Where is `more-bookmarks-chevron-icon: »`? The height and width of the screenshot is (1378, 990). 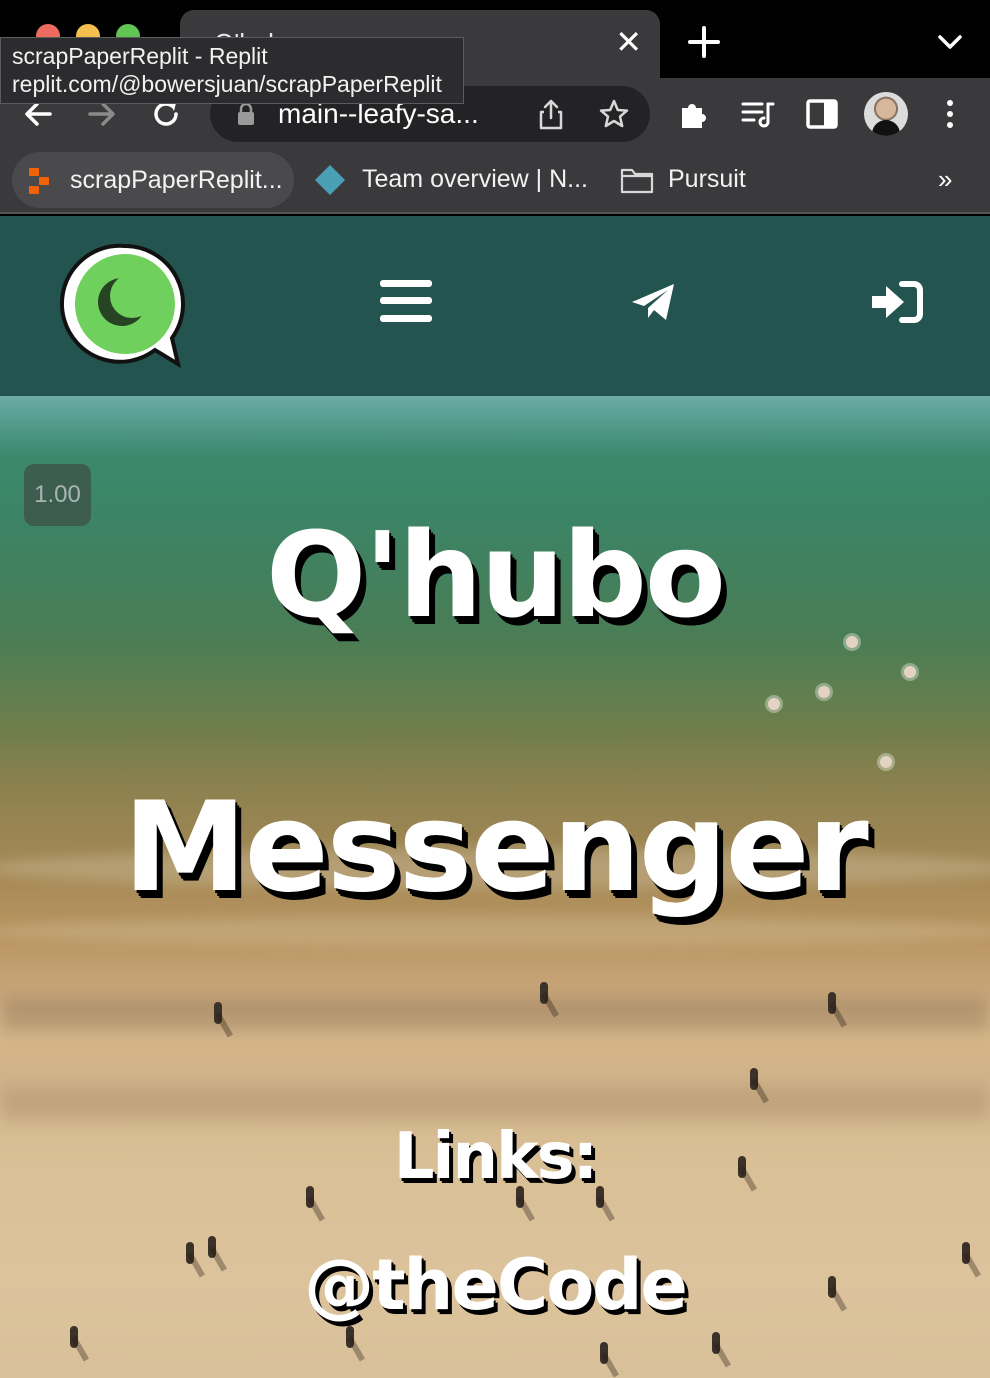 more-bookmarks-chevron-icon: » is located at coordinates (945, 179).